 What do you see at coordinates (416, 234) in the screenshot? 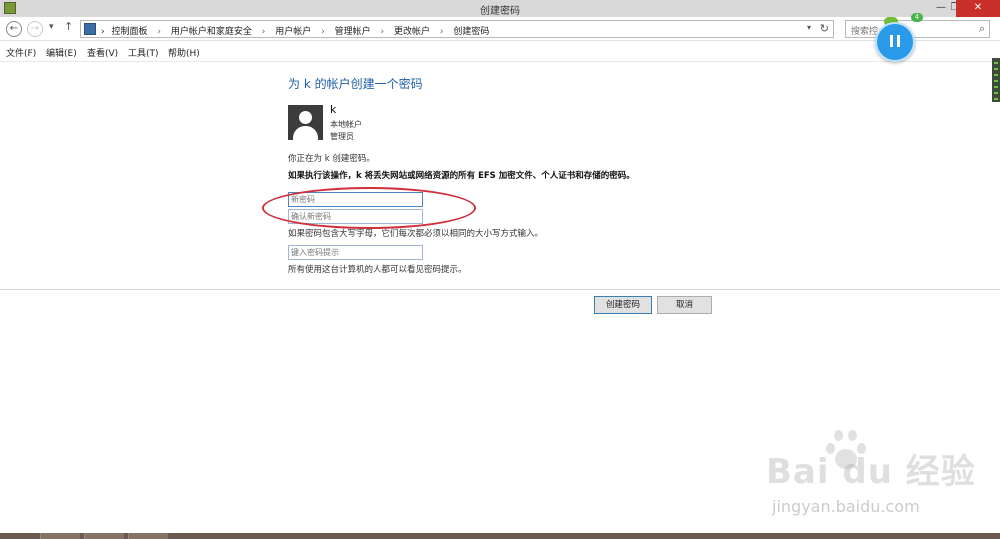
I see `case-sensitivity-hint: 如果密码包含大写字母，它们每次都必须以相同的大小写方式输入。` at bounding box center [416, 234].